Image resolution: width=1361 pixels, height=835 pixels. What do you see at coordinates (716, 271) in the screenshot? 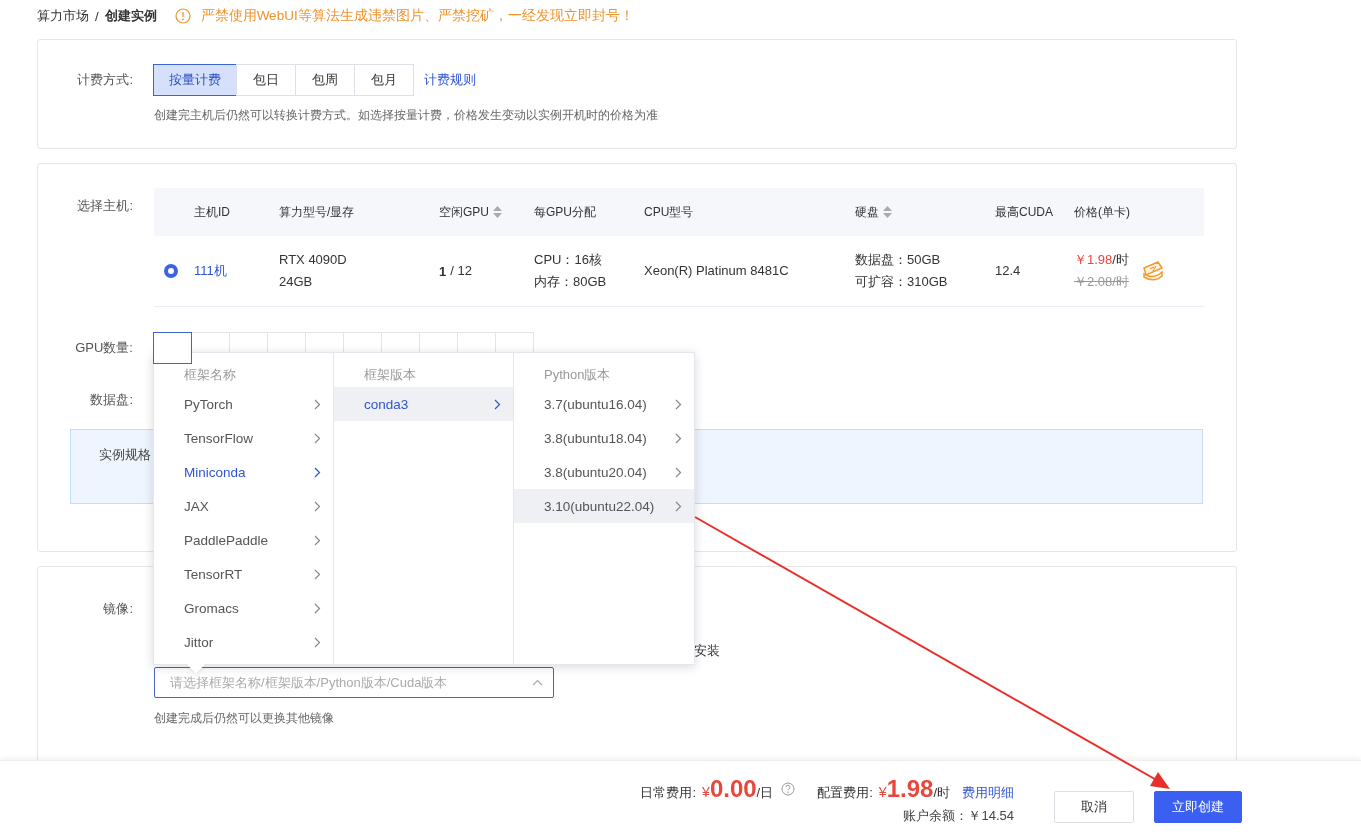
I see `table-cell-text: Xeon(R) Platinum 8481C` at bounding box center [716, 271].